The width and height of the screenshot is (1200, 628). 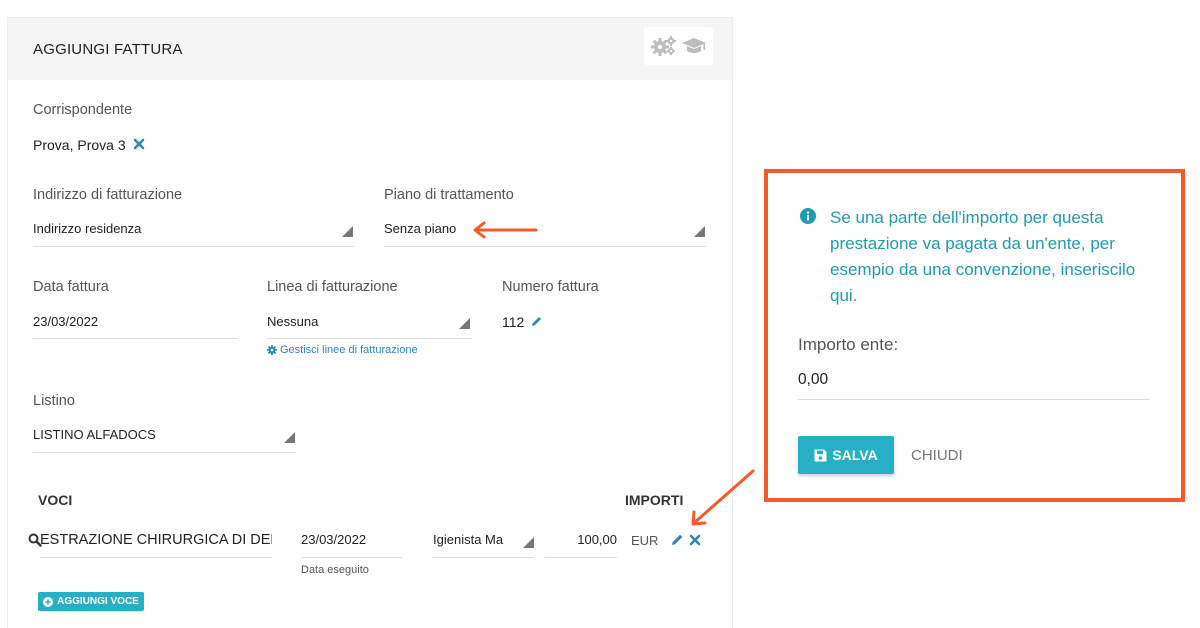 I want to click on importi-title: IMPORTI, so click(x=654, y=500).